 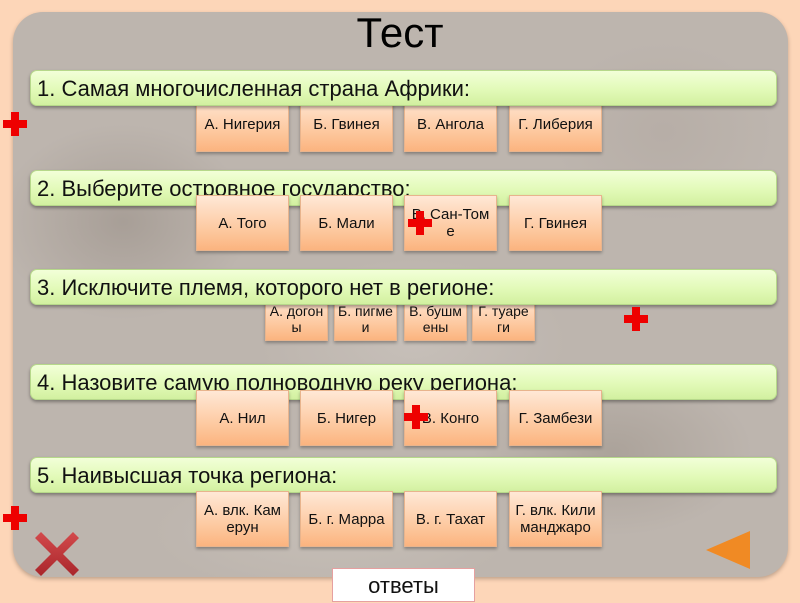 What do you see at coordinates (57, 554) in the screenshot?
I see `close-x-icon` at bounding box center [57, 554].